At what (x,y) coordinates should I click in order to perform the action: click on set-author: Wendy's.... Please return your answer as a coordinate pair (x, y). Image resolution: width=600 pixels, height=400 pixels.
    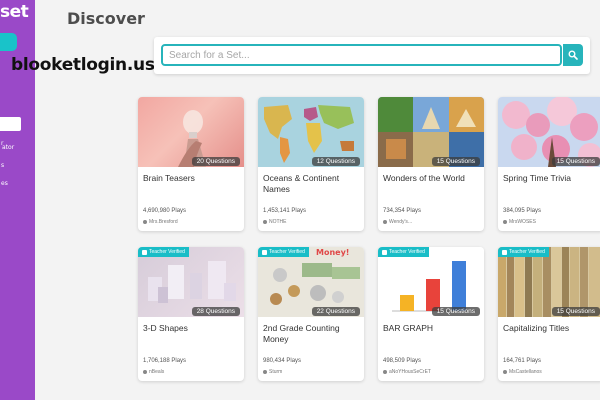
    Looking at the image, I should click on (397, 222).